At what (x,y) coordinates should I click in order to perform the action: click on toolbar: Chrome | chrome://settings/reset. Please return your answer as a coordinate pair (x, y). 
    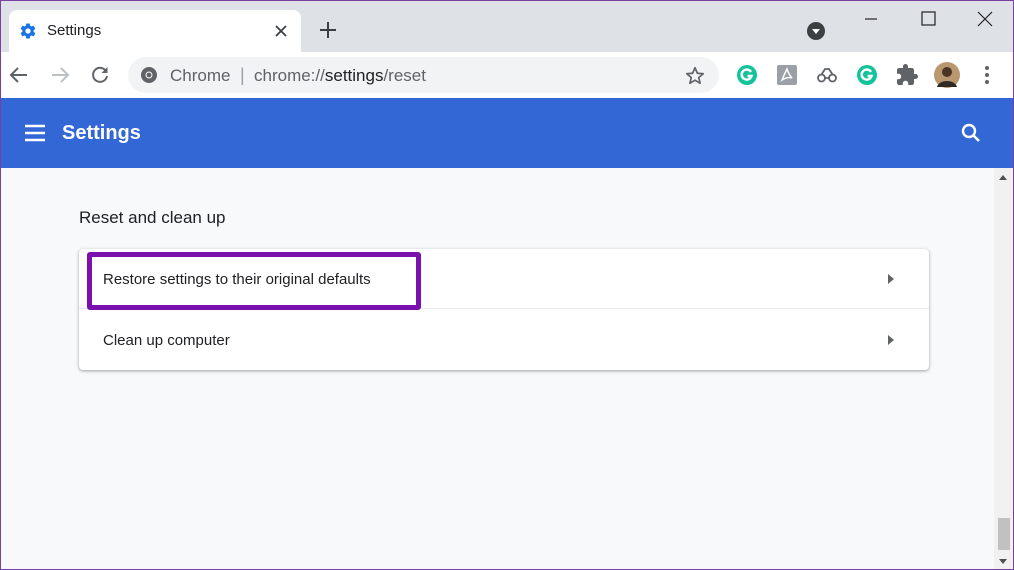
    Looking at the image, I should click on (507, 75).